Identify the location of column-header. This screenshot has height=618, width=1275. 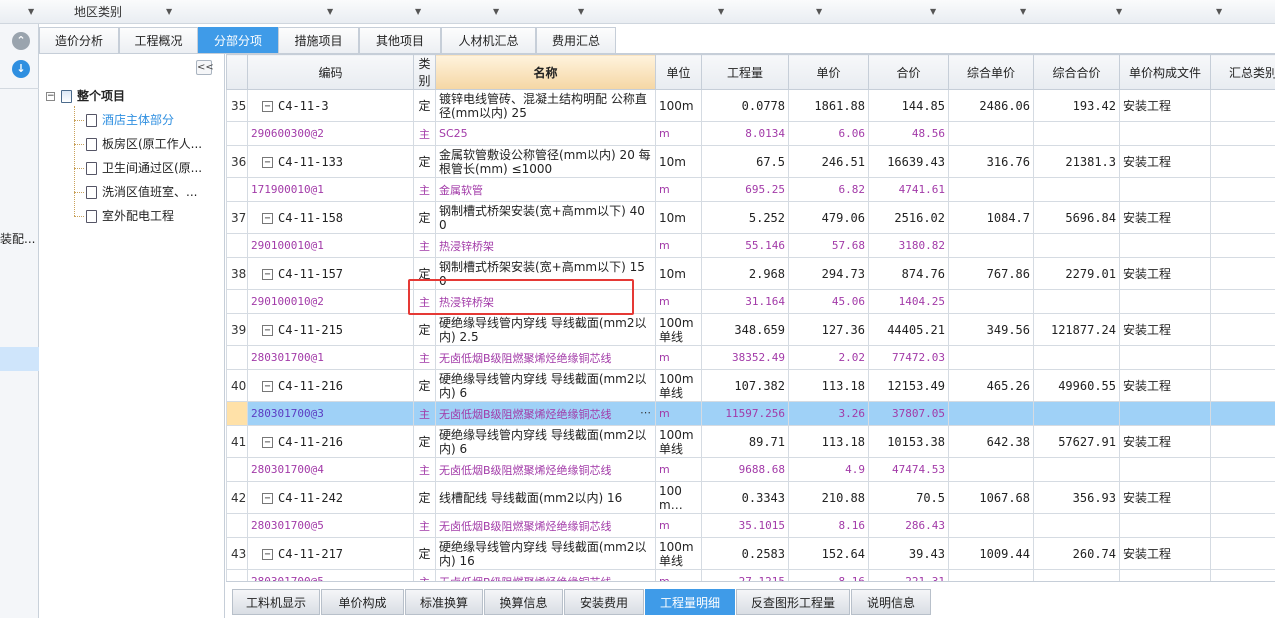
(237, 72).